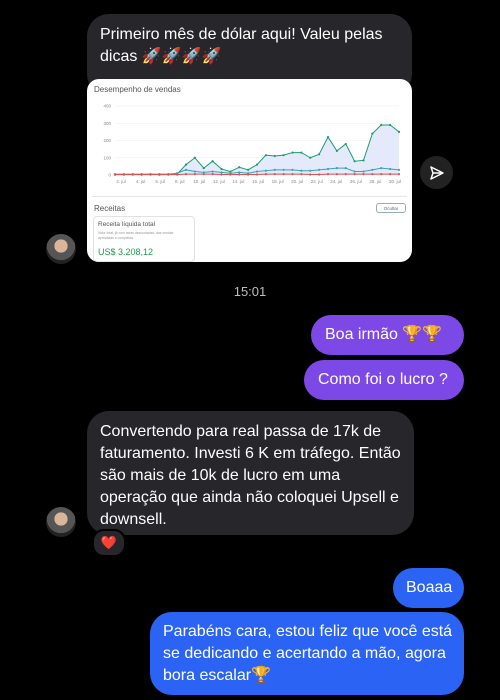 This screenshot has height=700, width=500. I want to click on x-tick-label: 12. jul, so click(219, 181).